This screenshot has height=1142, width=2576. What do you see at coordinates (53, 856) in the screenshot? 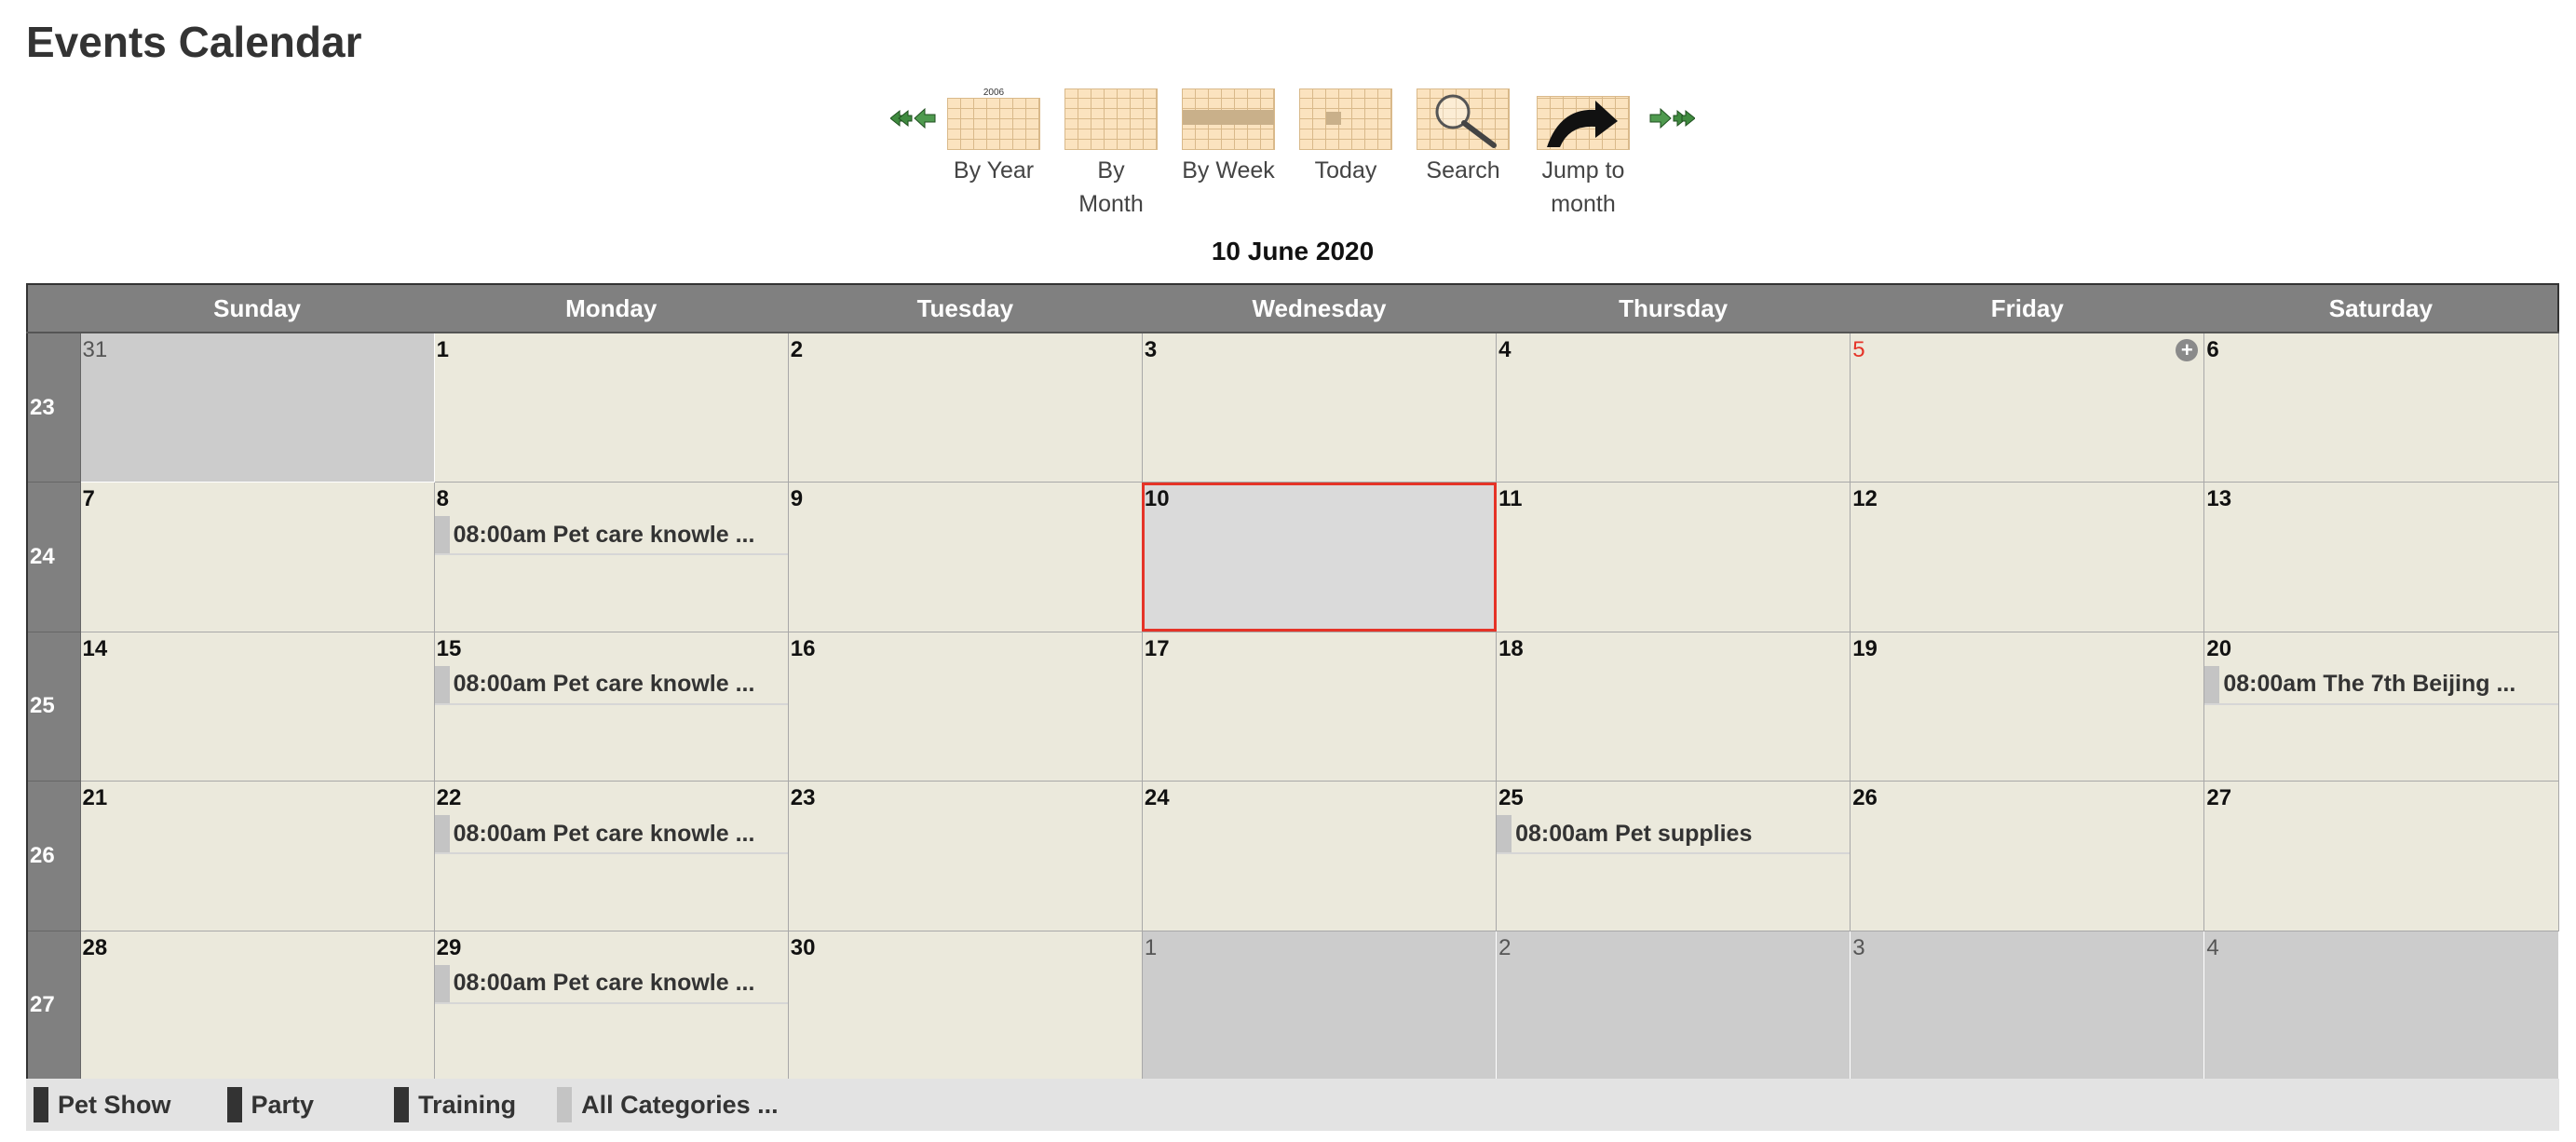
I see `week-number: 26` at bounding box center [53, 856].